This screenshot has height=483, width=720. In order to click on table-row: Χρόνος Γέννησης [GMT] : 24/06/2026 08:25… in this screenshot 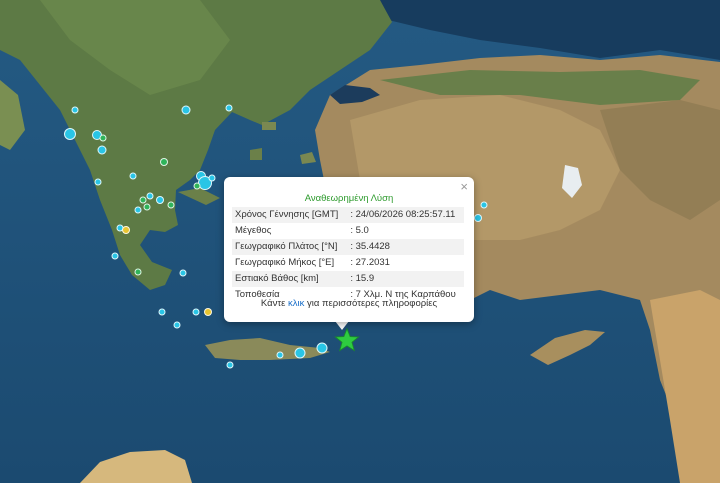, I will do `click(348, 215)`.